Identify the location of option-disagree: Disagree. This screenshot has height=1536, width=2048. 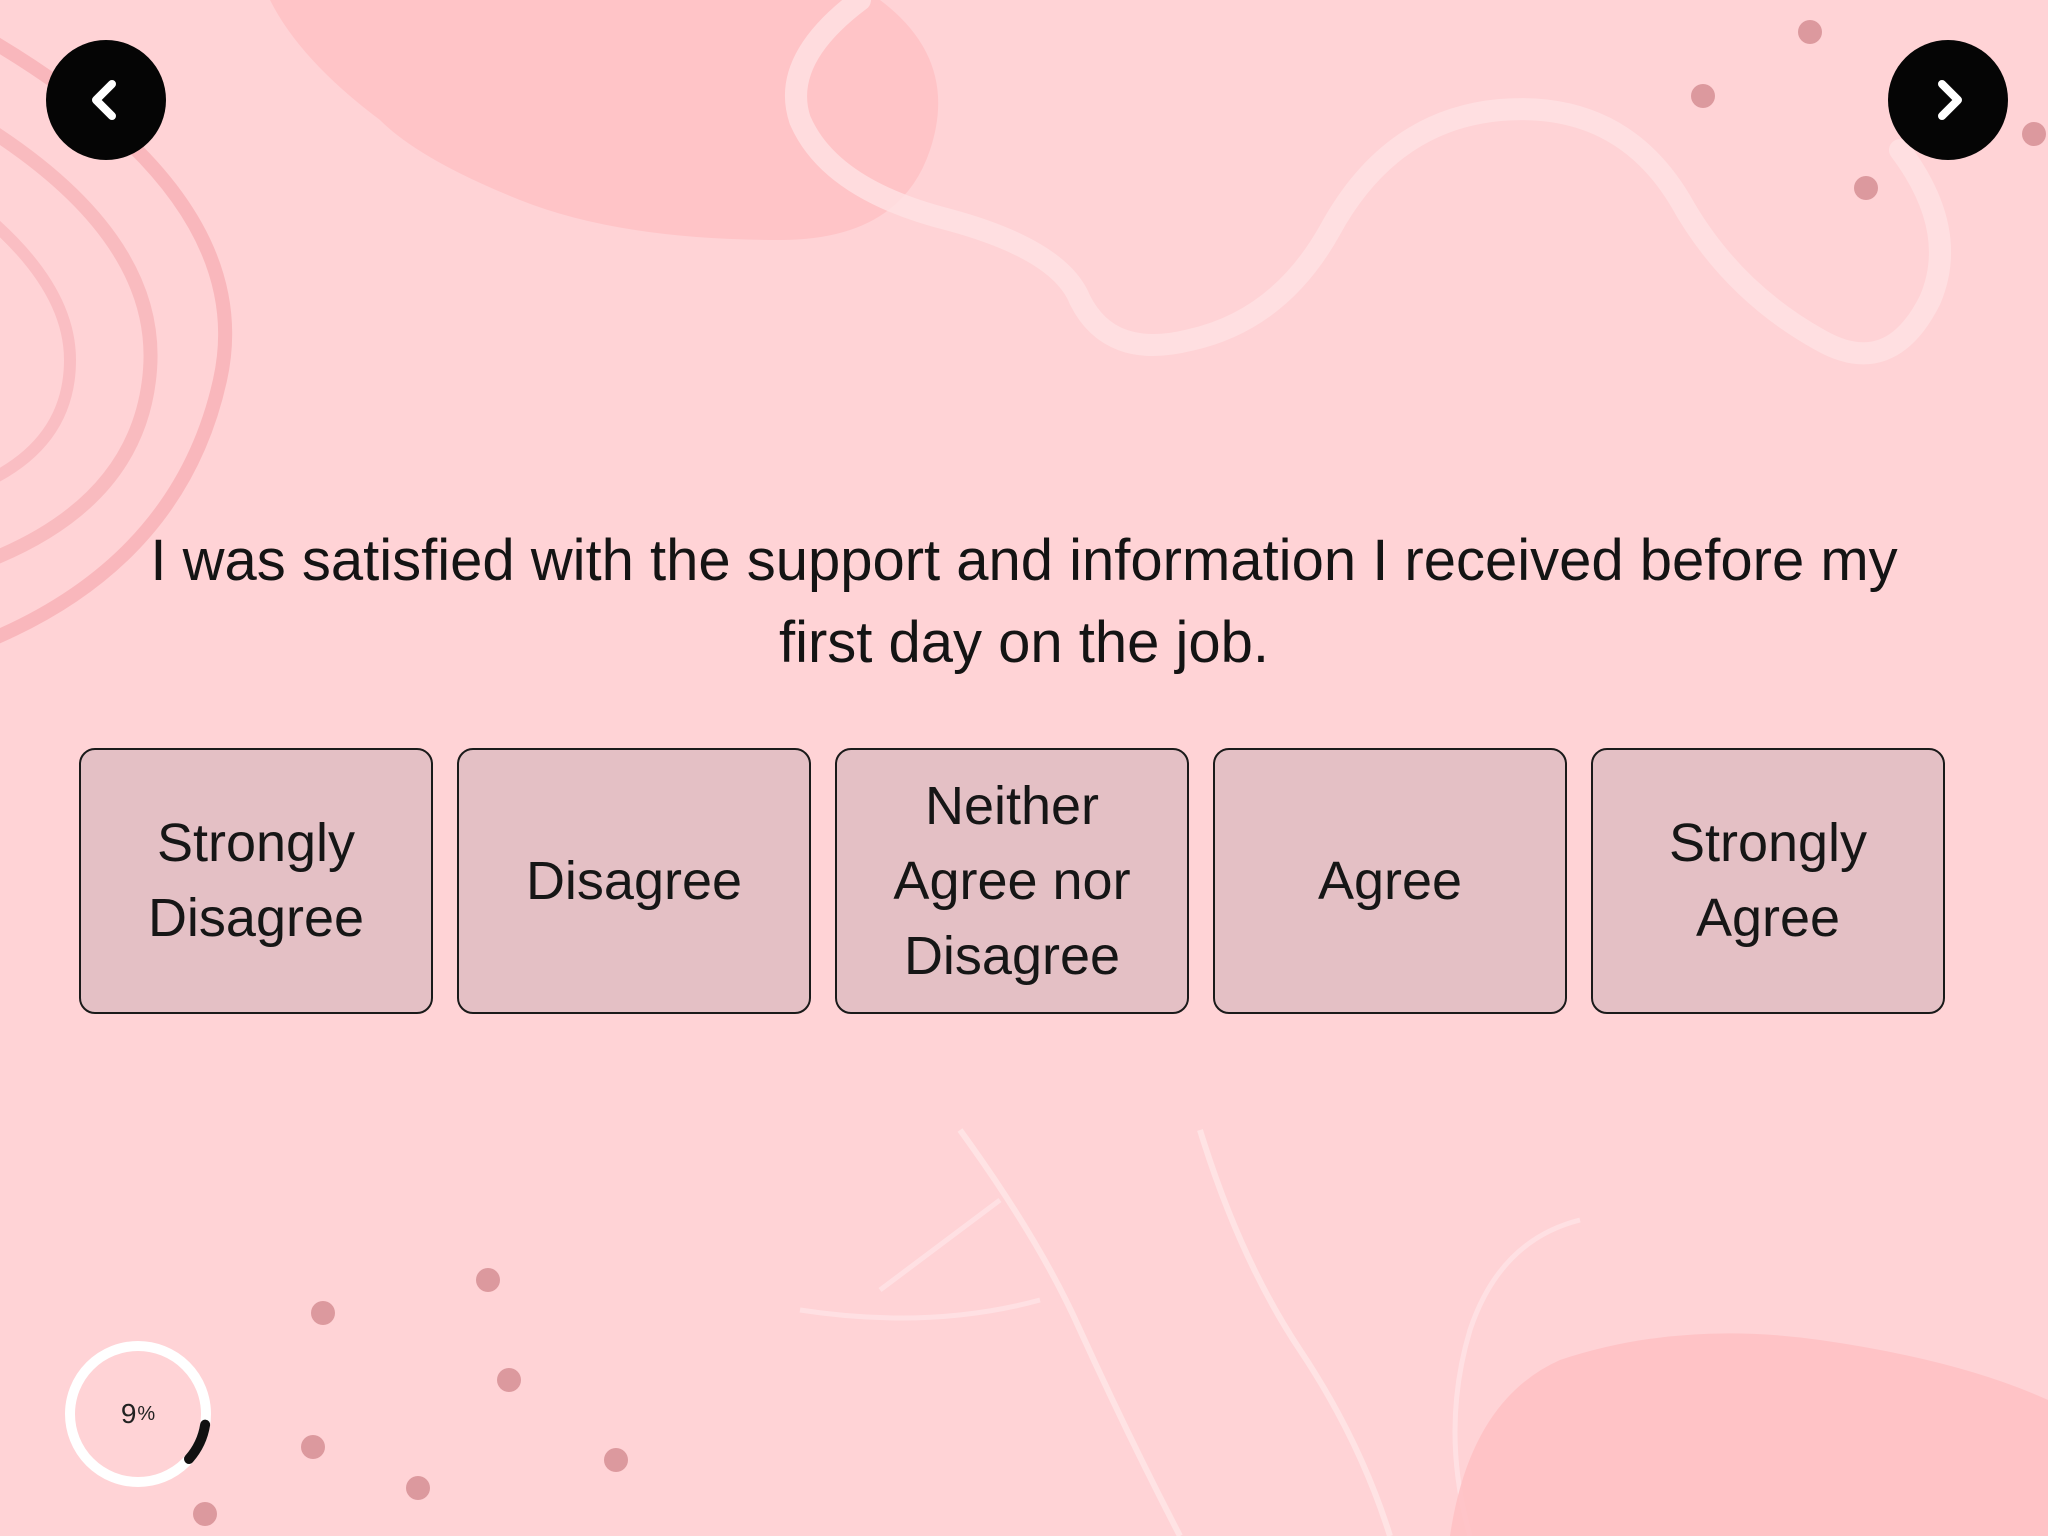
(634, 881).